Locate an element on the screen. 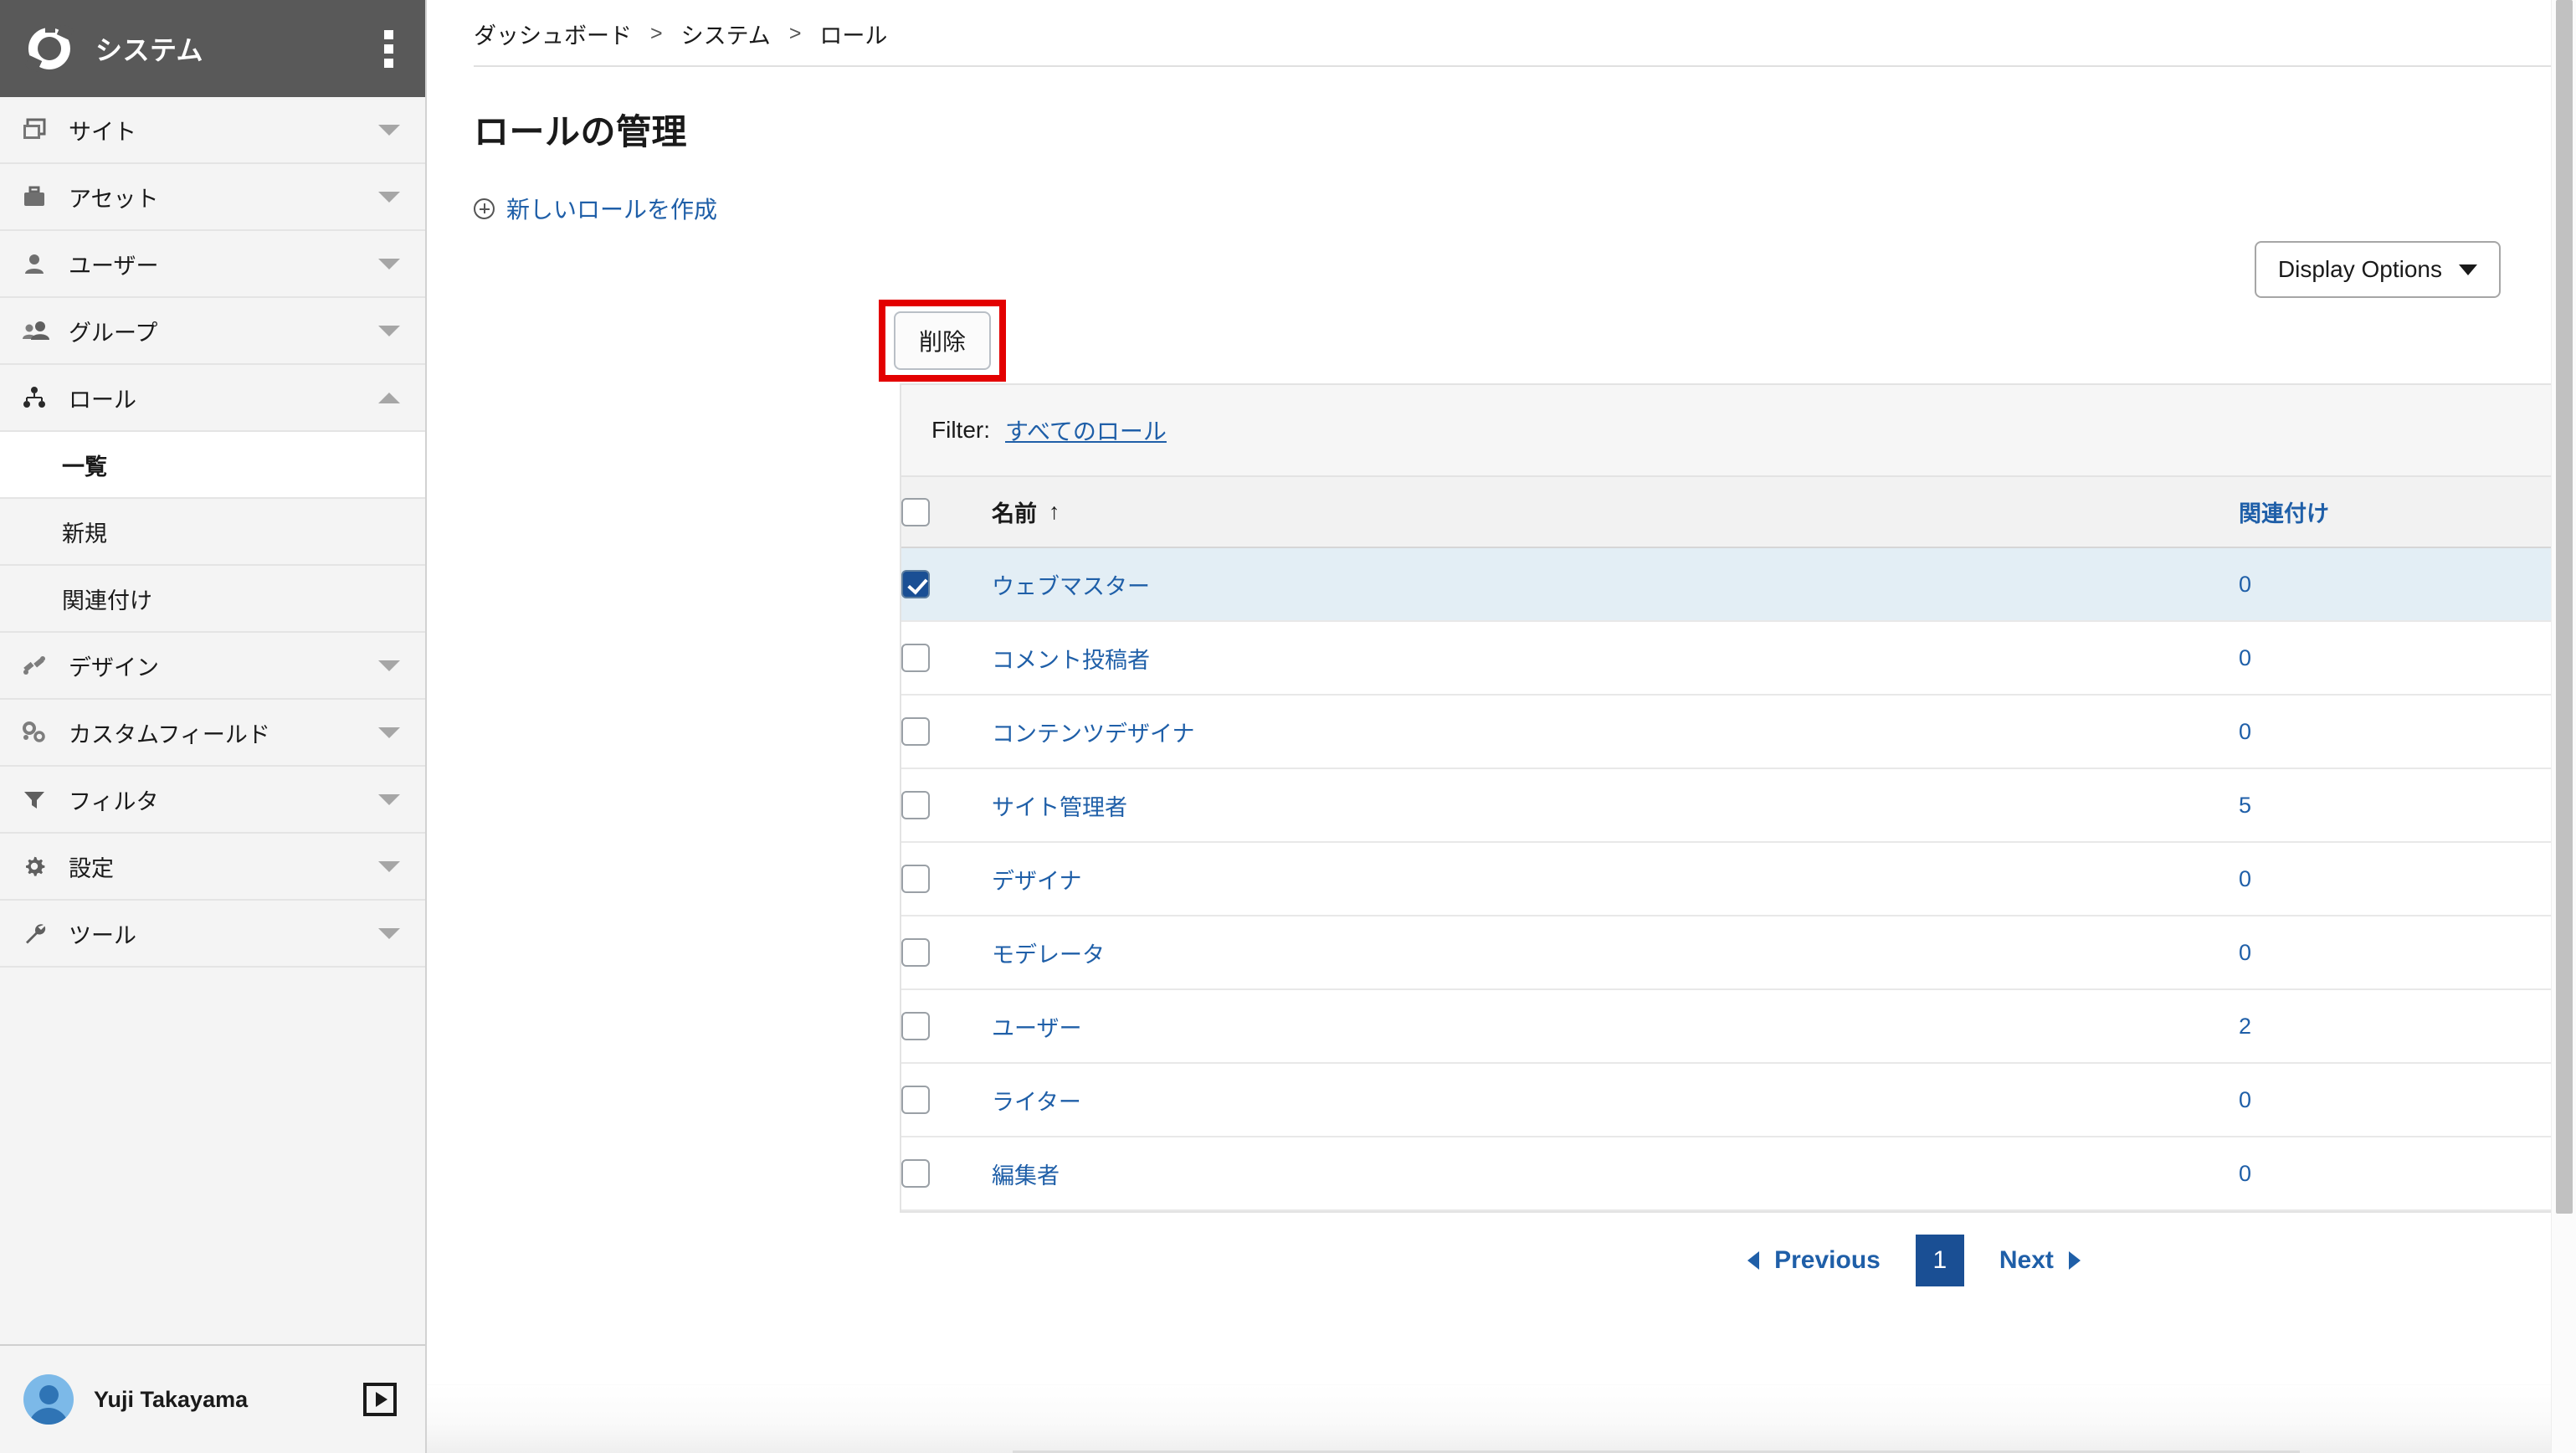  role-name-link: コンテンツデザイナ is located at coordinates (1093, 734).